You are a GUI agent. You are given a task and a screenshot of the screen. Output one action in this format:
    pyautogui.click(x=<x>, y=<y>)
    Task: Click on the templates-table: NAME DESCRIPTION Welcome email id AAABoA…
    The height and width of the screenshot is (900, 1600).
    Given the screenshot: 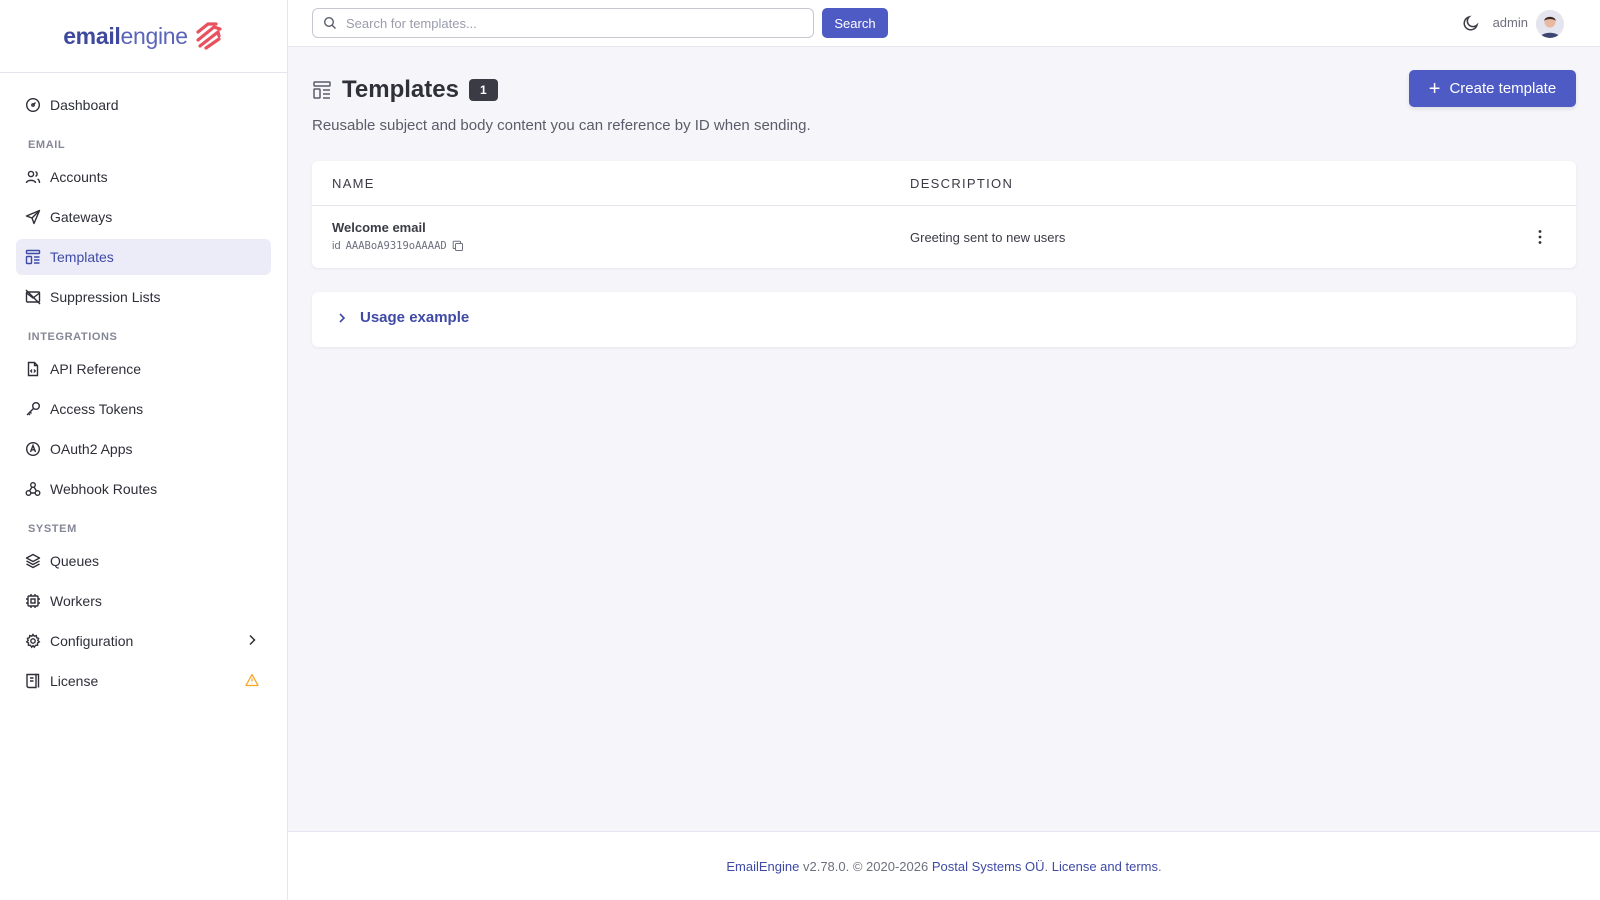 What is the action you would take?
    pyautogui.click(x=944, y=214)
    